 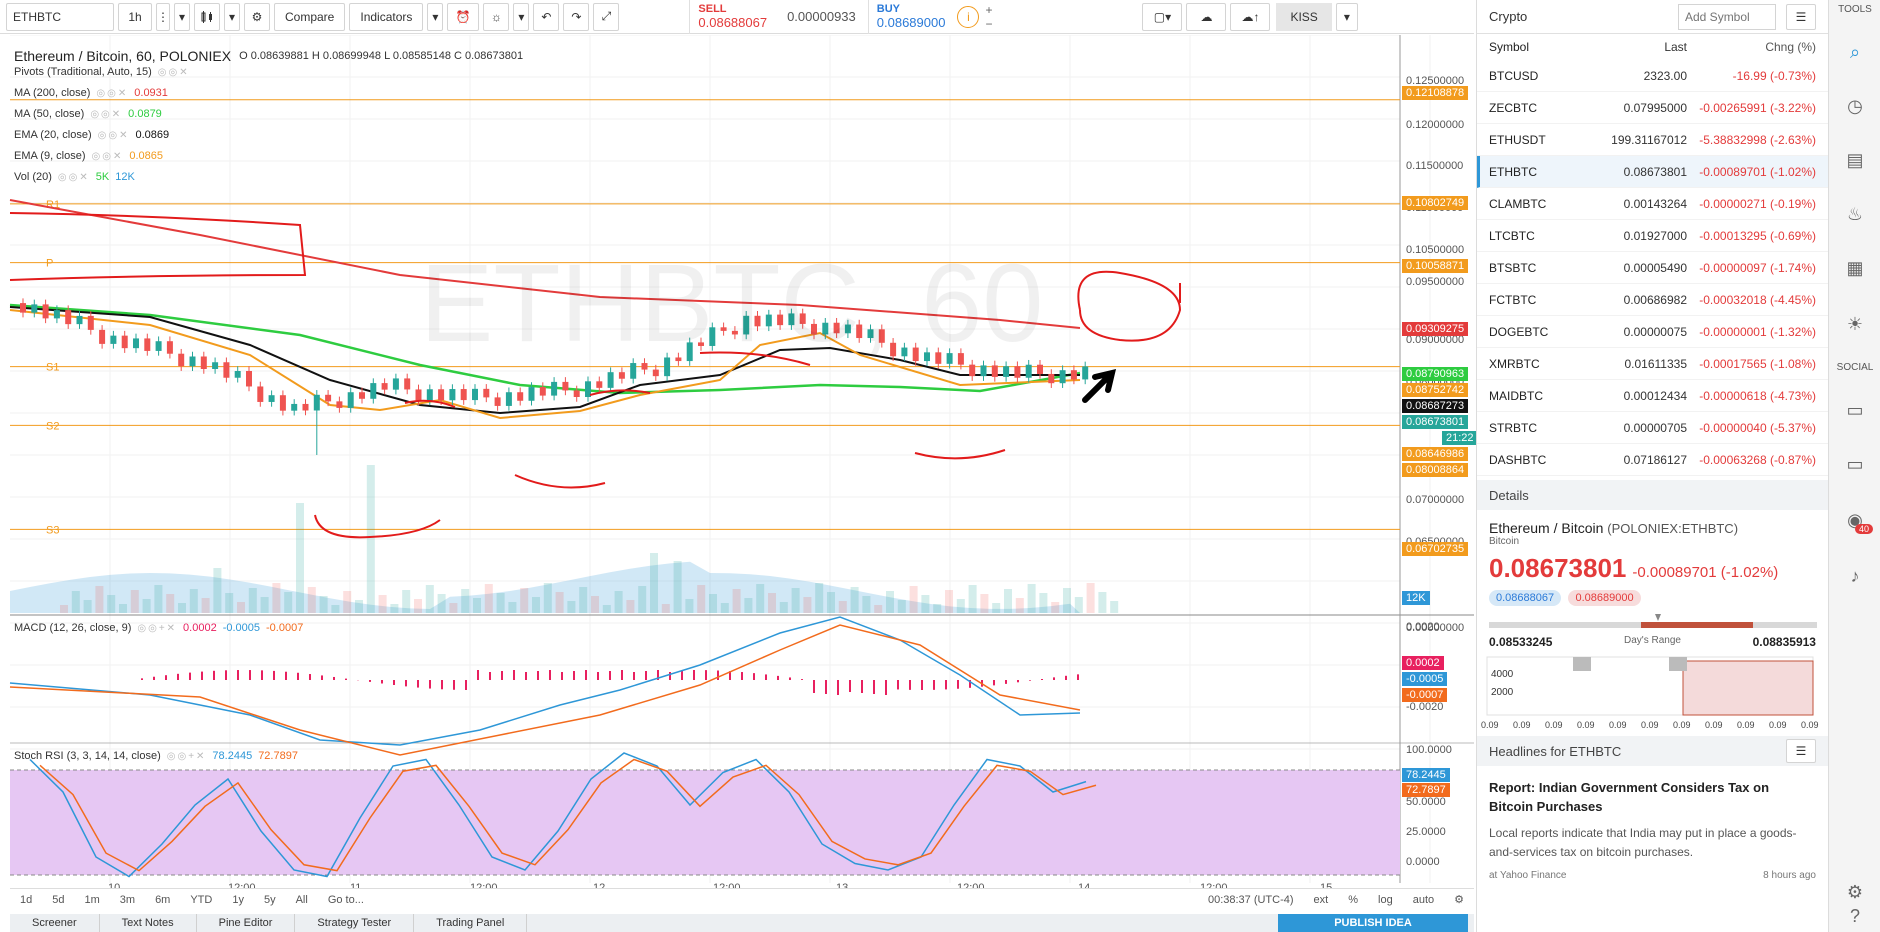 I want to click on cloud-upload-icon: ☁↑, so click(x=1250, y=16).